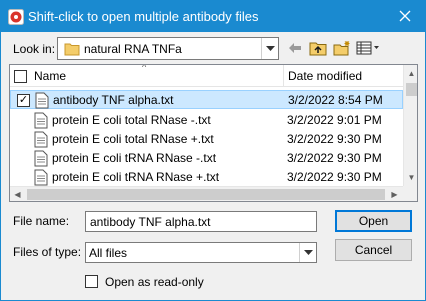 This screenshot has width=426, height=301. Describe the element at coordinates (334, 120) in the screenshot. I see `file-date: 3/2/2022 9:01 PM` at that location.